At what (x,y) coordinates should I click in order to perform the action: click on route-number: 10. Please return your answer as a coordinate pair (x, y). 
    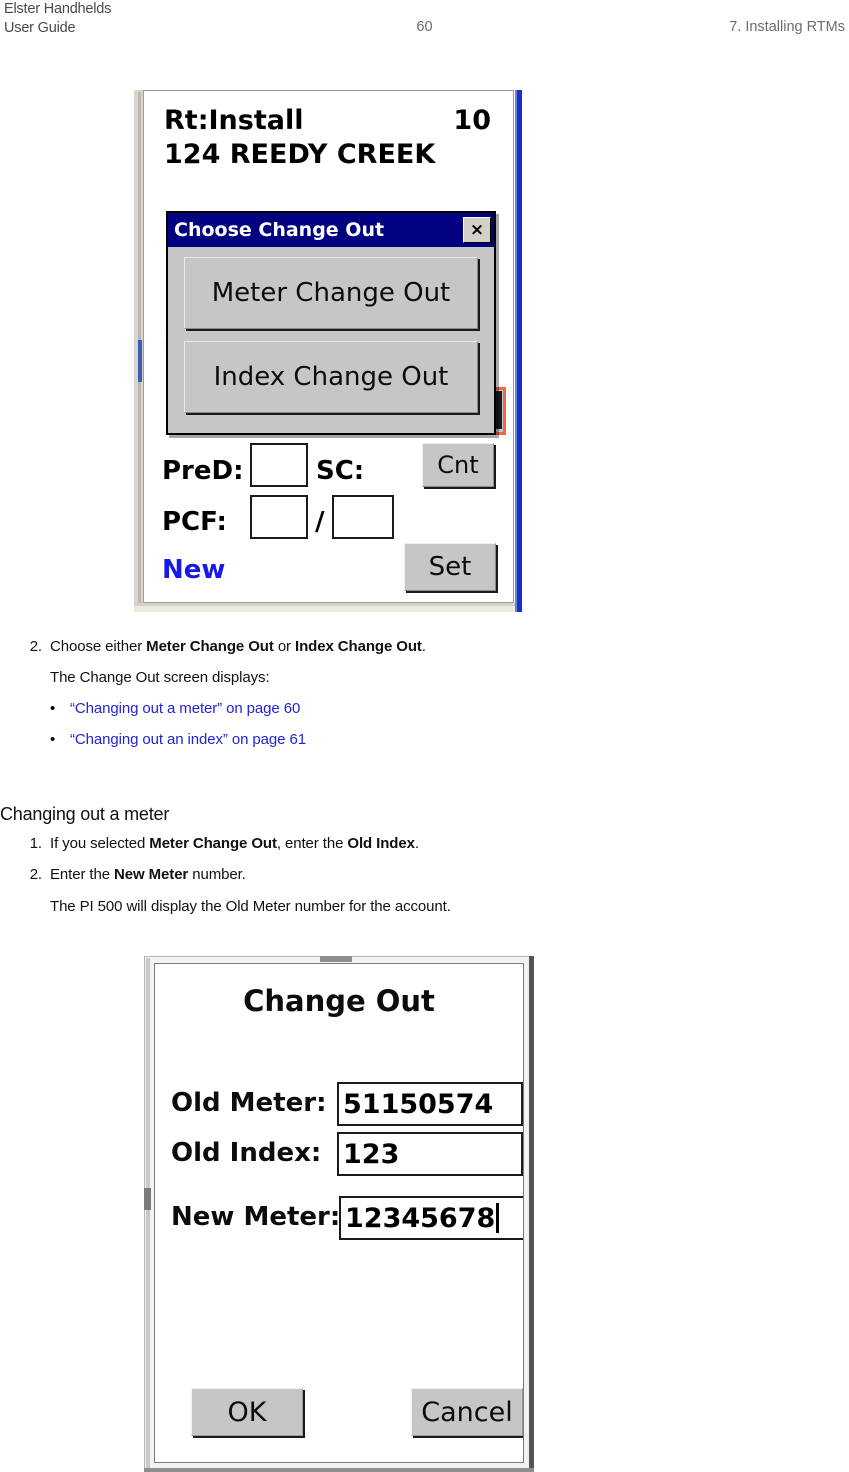
    Looking at the image, I should click on (472, 120).